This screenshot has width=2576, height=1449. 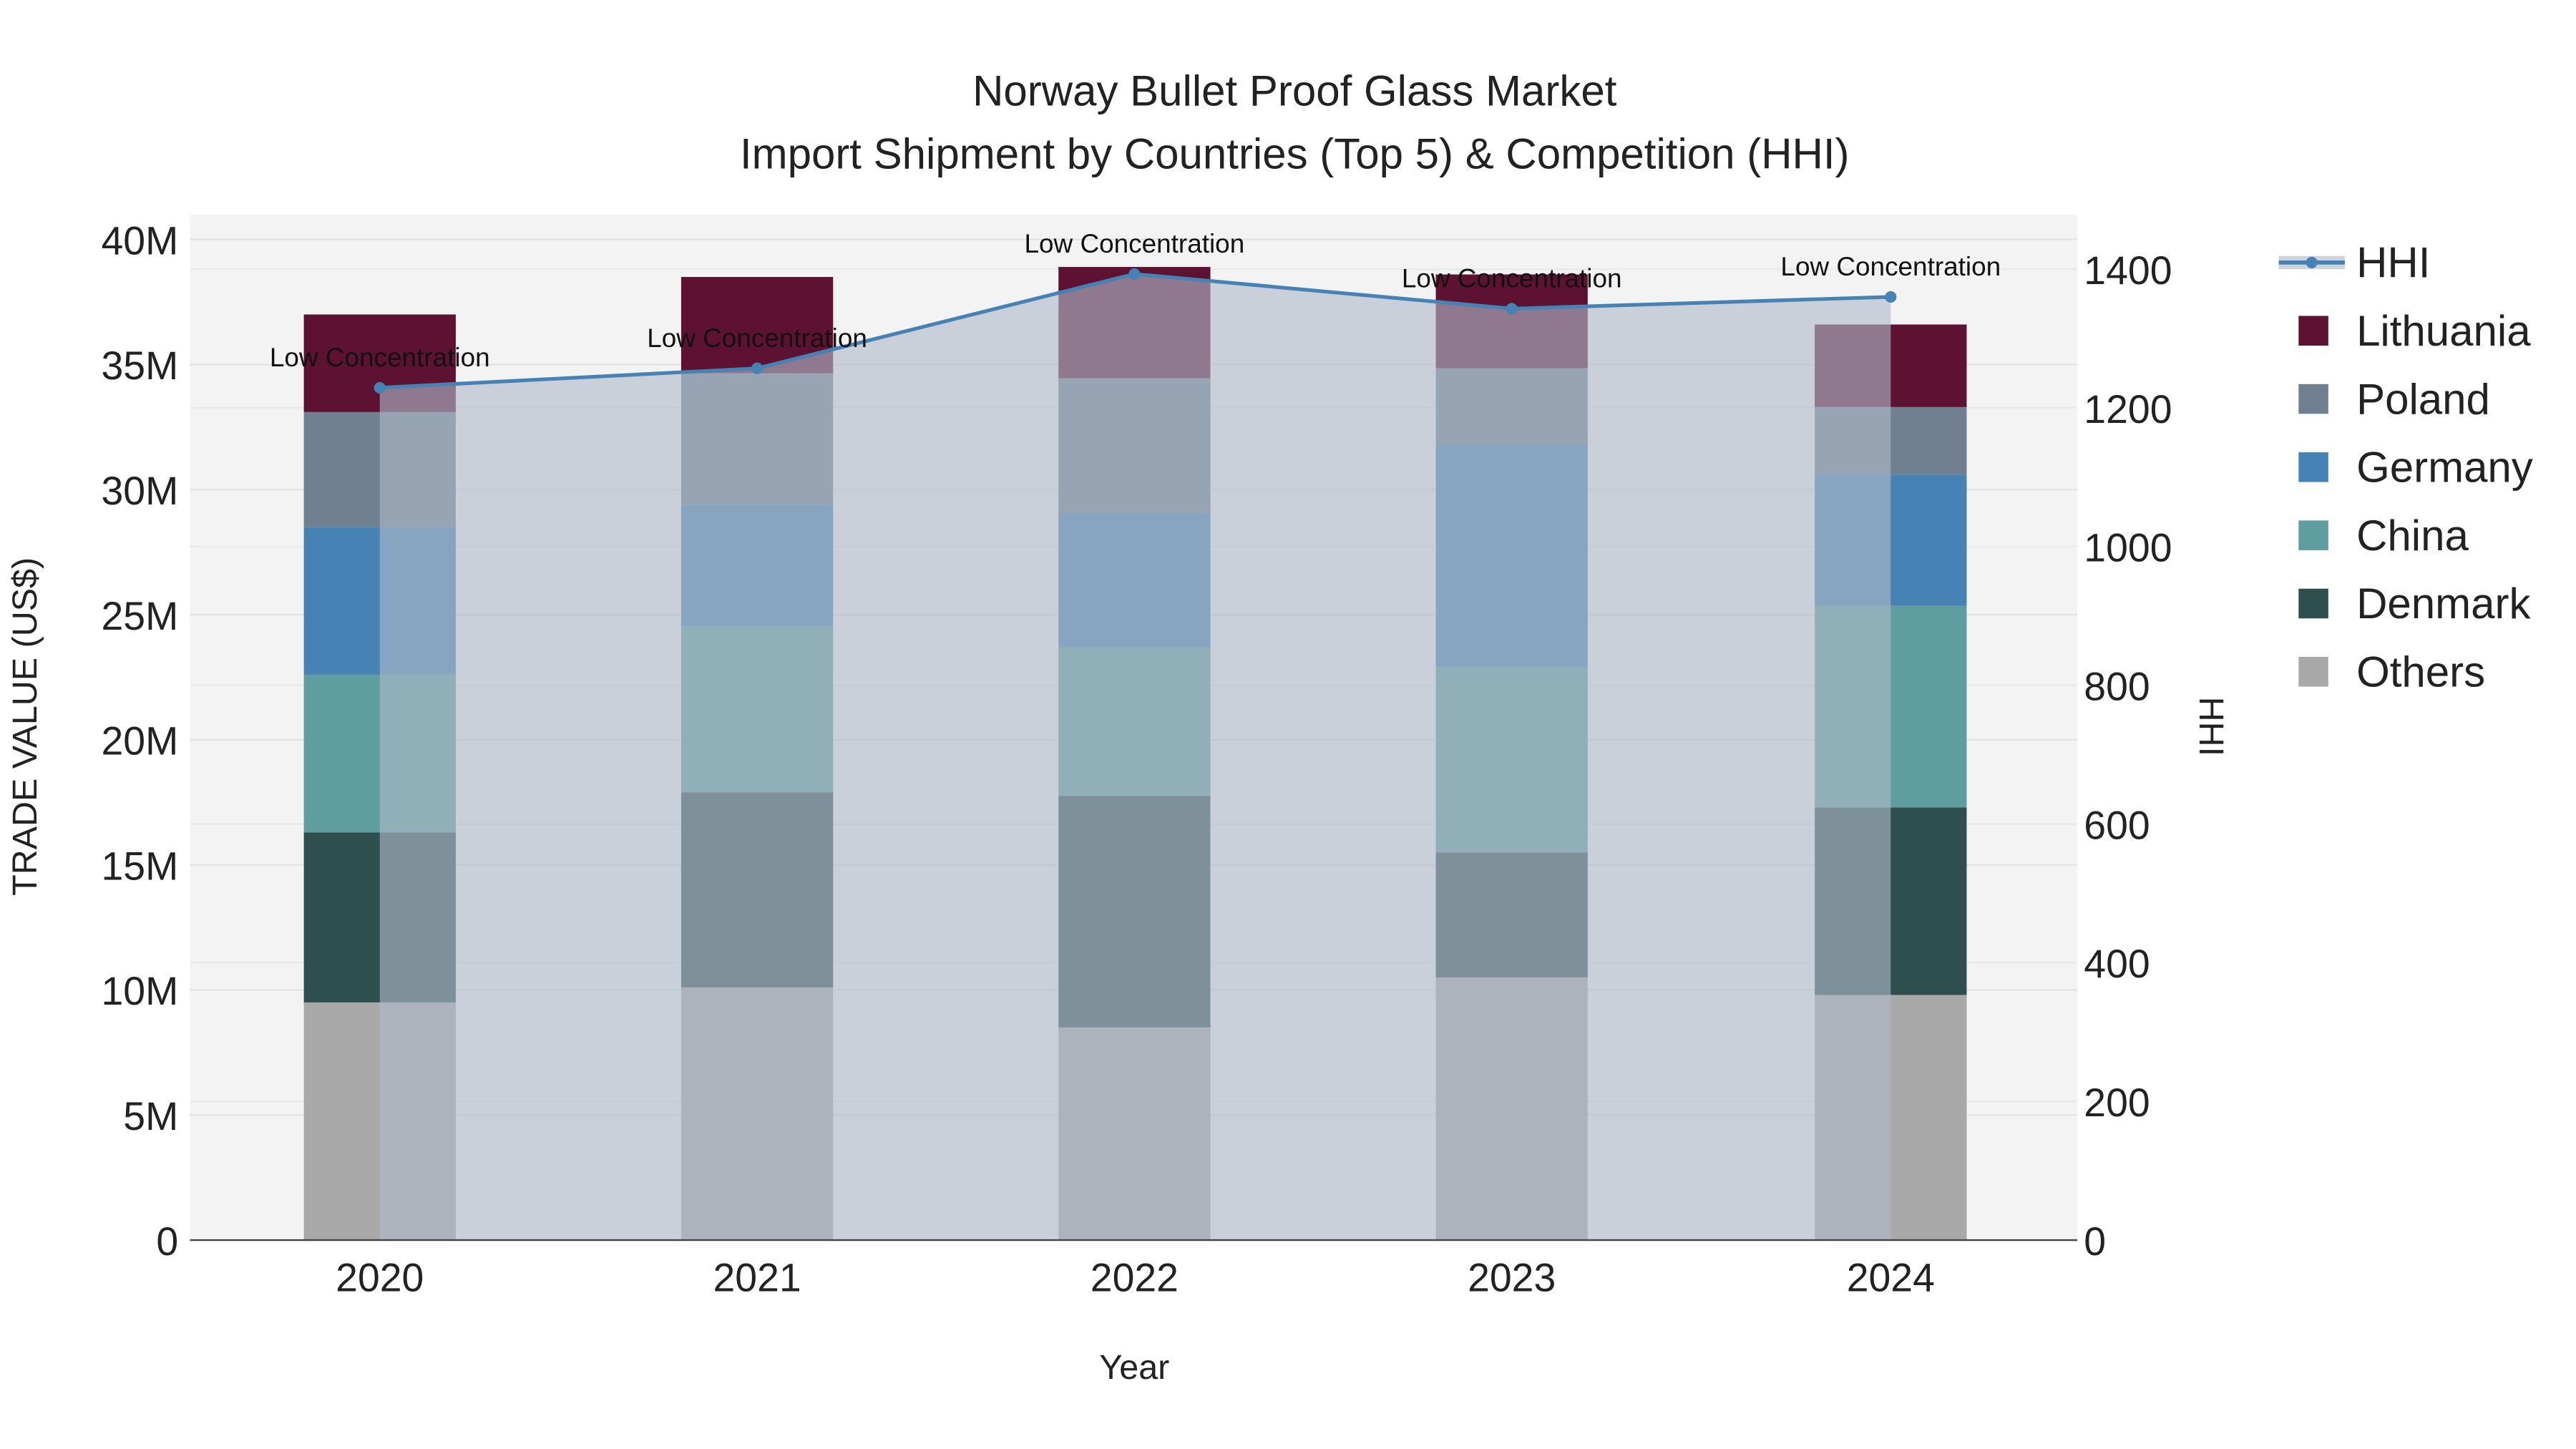 I want to click on y-tick-label: 30M, so click(x=139, y=491).